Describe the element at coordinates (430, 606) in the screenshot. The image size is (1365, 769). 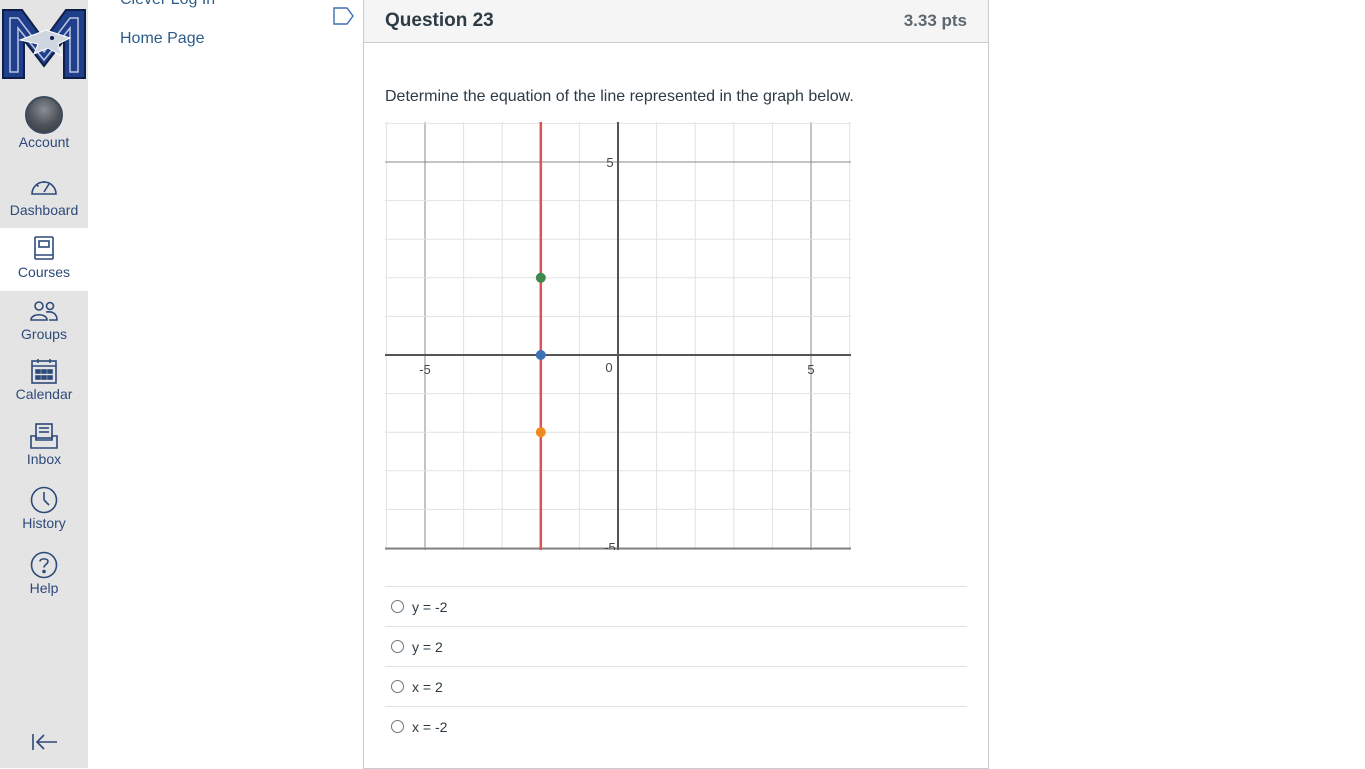
I see `answer-label-1: y = -2` at that location.